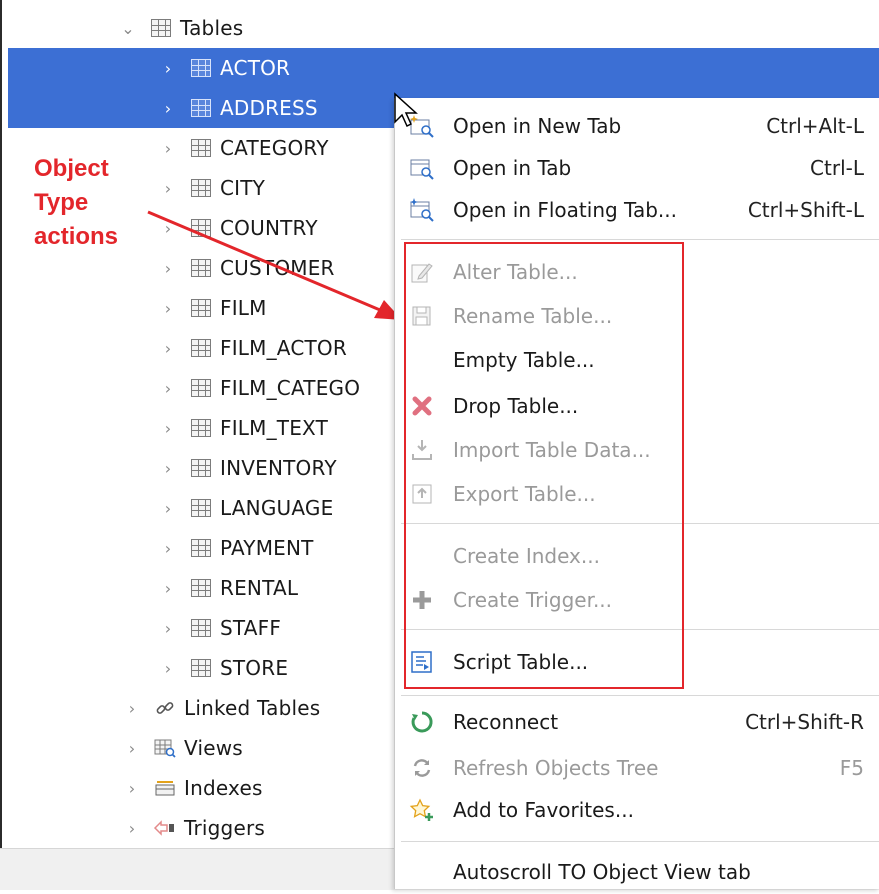 The height and width of the screenshot is (894, 879). What do you see at coordinates (422, 272) in the screenshot?
I see `edit-icon` at bounding box center [422, 272].